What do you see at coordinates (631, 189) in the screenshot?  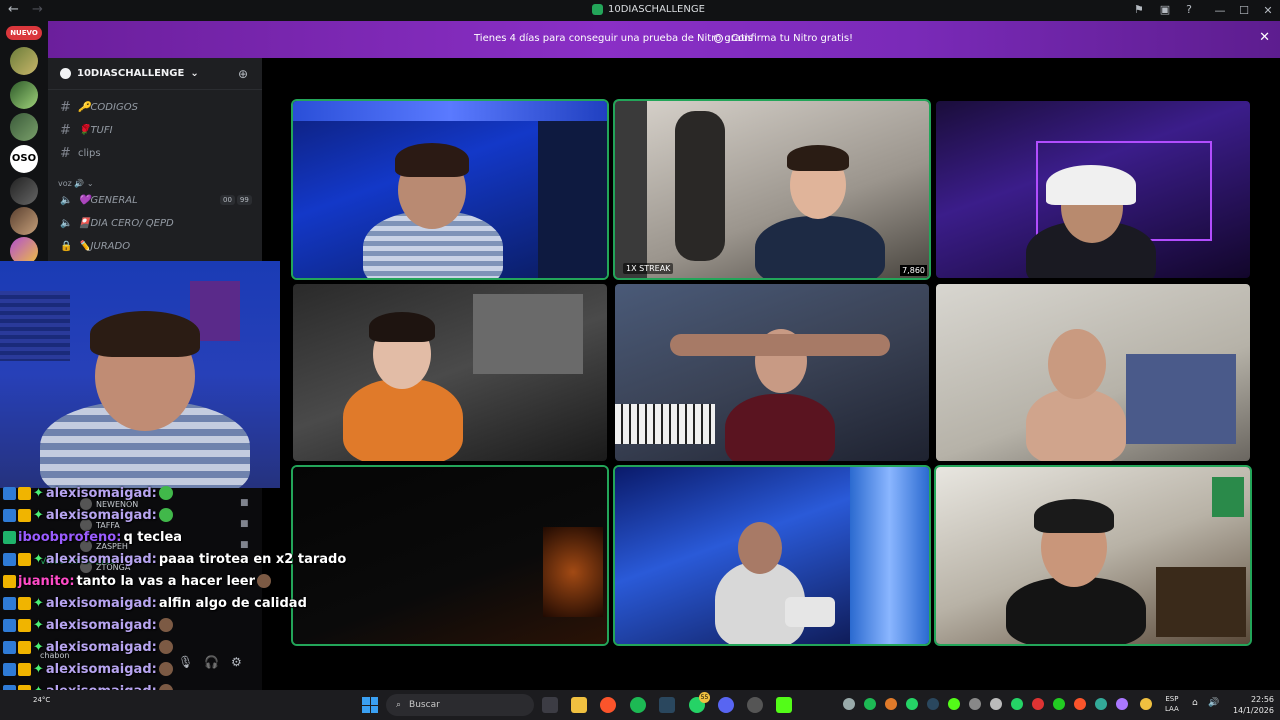 I see `stream-chat-panel` at bounding box center [631, 189].